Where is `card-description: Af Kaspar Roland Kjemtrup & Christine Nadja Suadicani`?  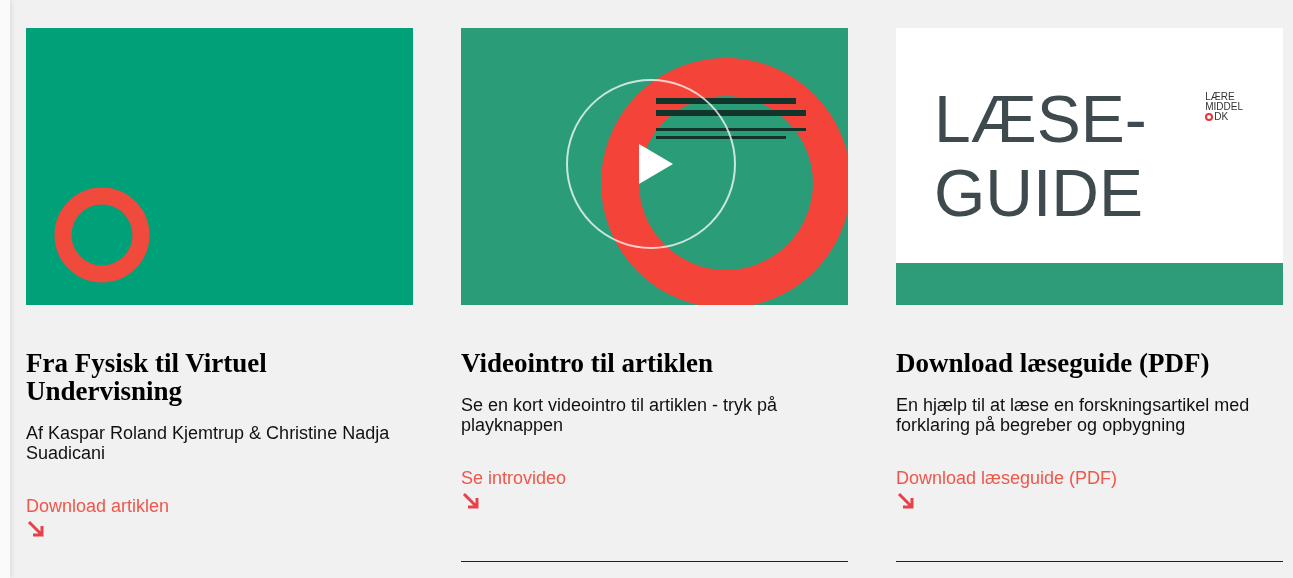
card-description: Af Kaspar Roland Kjemtrup & Christine Nadja Suadicani is located at coordinates (208, 443).